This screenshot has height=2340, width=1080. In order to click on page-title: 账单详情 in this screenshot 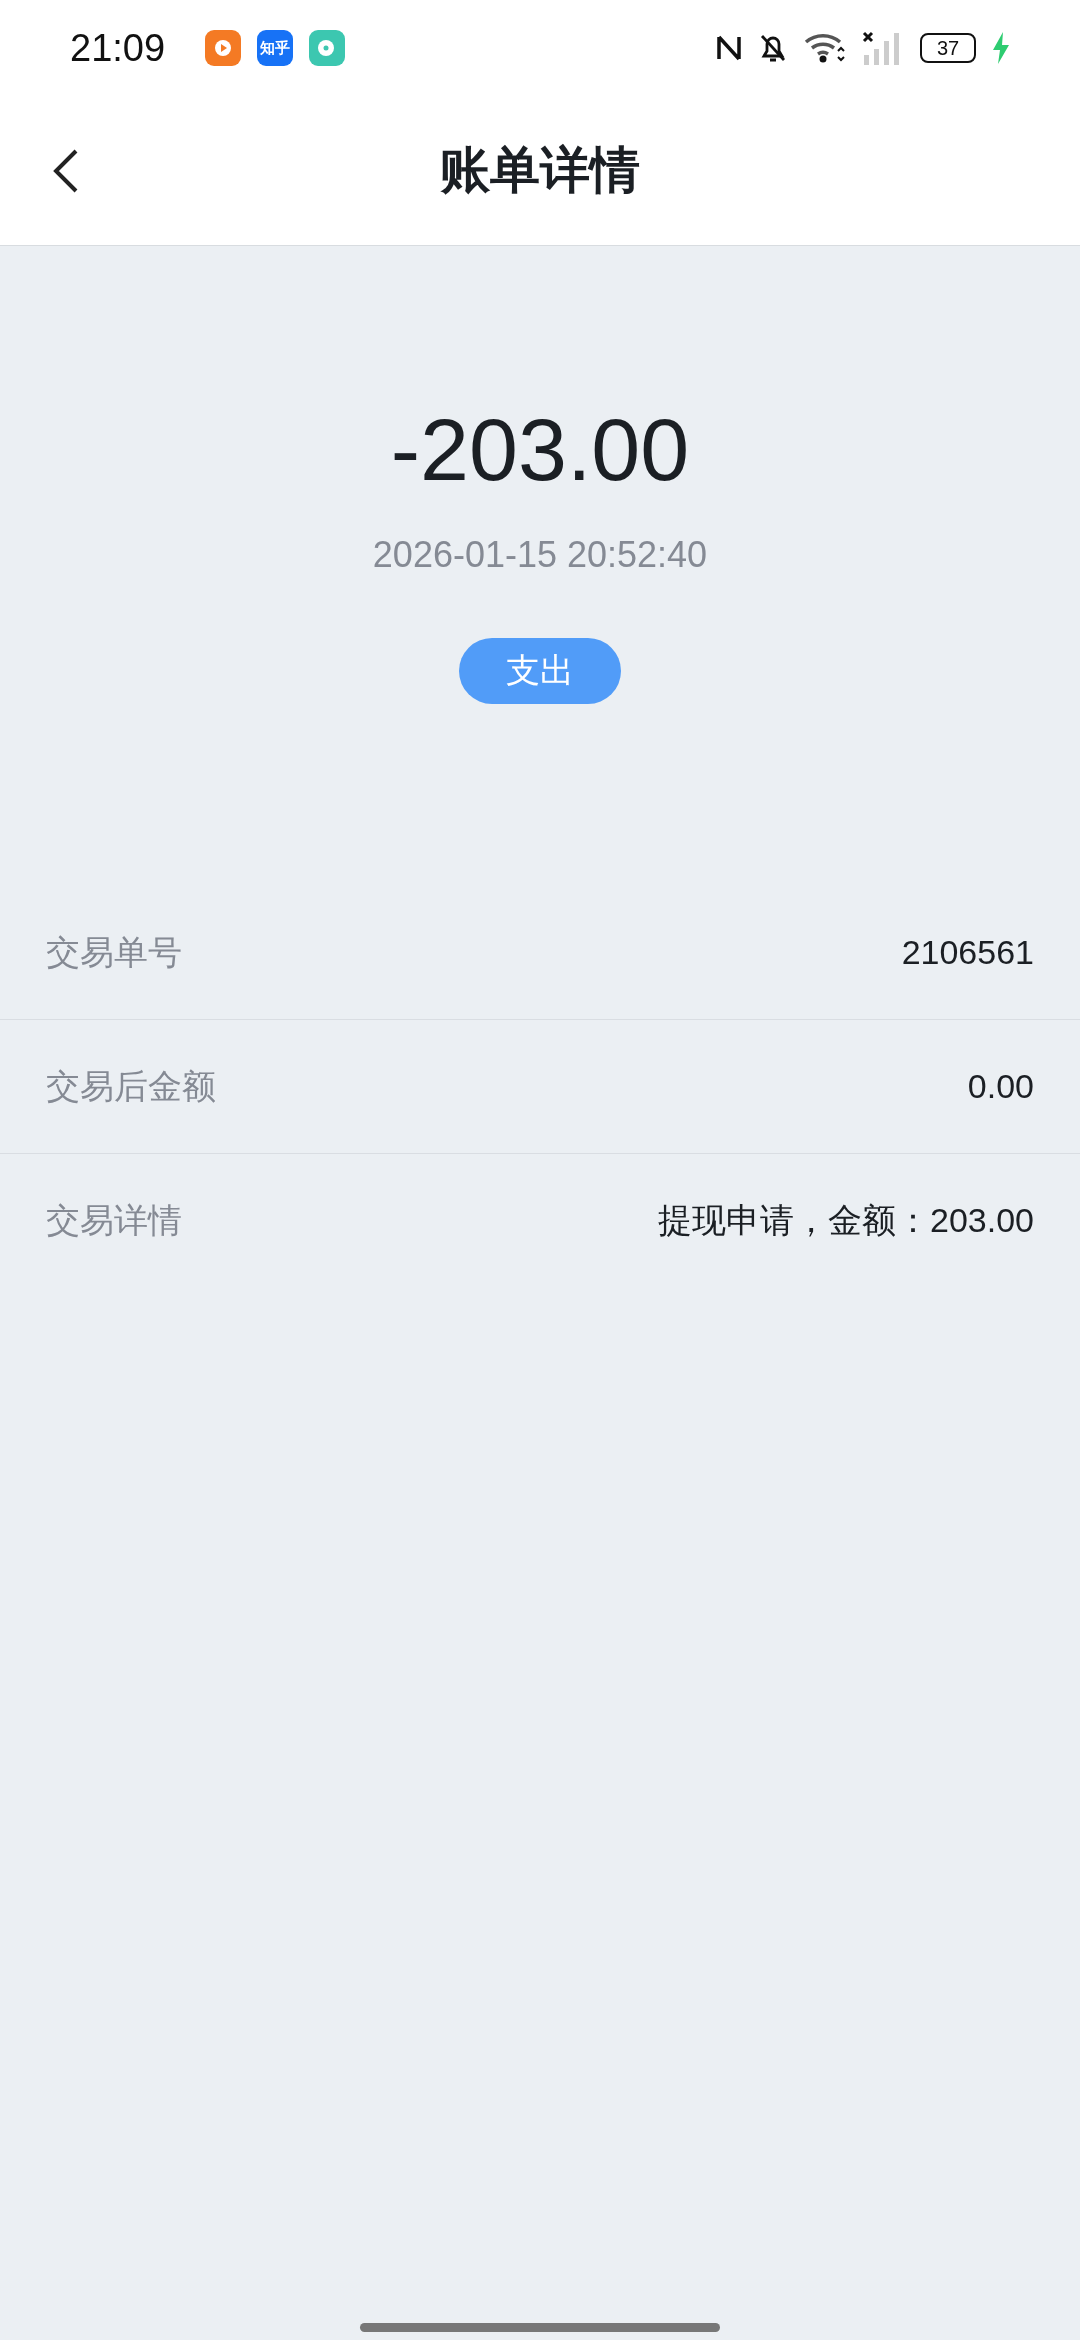, I will do `click(540, 170)`.